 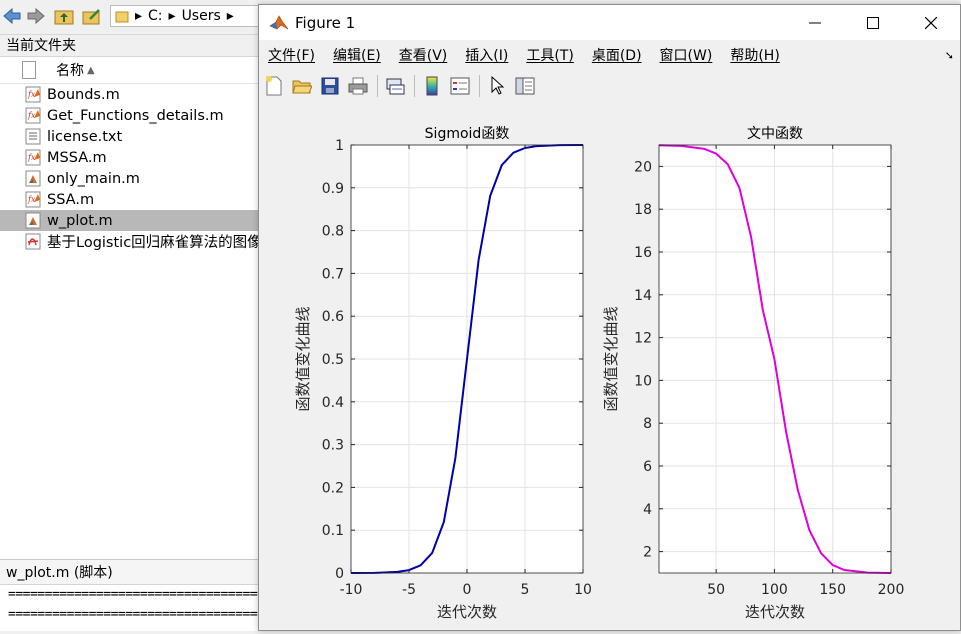 I want to click on menu-desktop: 桌面(D), so click(x=617, y=55).